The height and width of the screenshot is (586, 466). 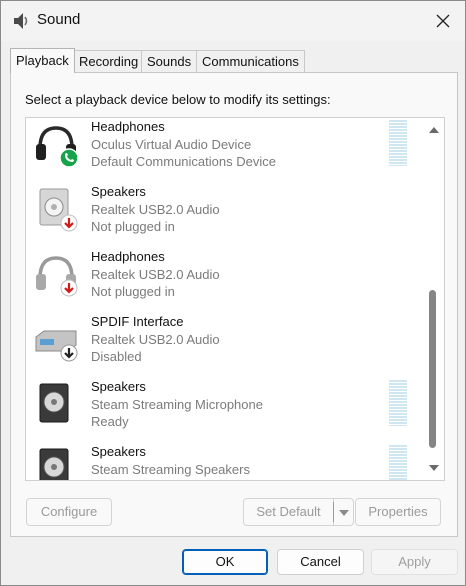 What do you see at coordinates (414, 562) in the screenshot?
I see `apply-button: Apply` at bounding box center [414, 562].